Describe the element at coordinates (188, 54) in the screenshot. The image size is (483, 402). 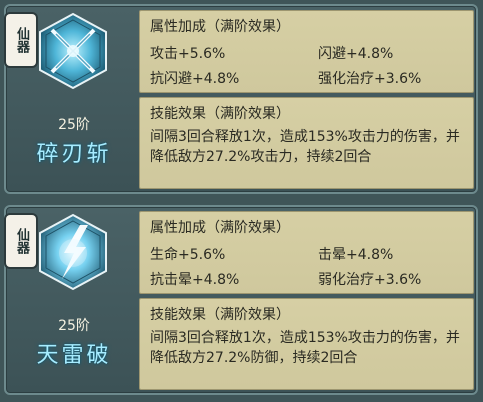
I see `stat-attack: 攻击+5.6%` at that location.